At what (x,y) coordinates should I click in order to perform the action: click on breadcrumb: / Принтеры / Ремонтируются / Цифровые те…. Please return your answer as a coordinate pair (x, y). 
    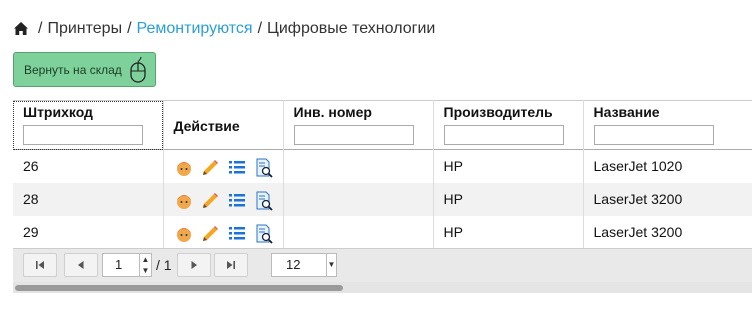
    Looking at the image, I should click on (224, 29).